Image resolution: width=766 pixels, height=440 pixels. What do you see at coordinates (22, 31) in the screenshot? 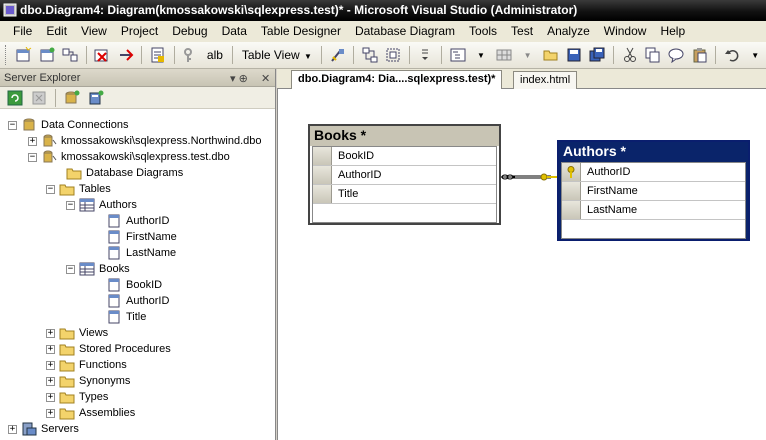
I see `menu-file: File` at bounding box center [22, 31].